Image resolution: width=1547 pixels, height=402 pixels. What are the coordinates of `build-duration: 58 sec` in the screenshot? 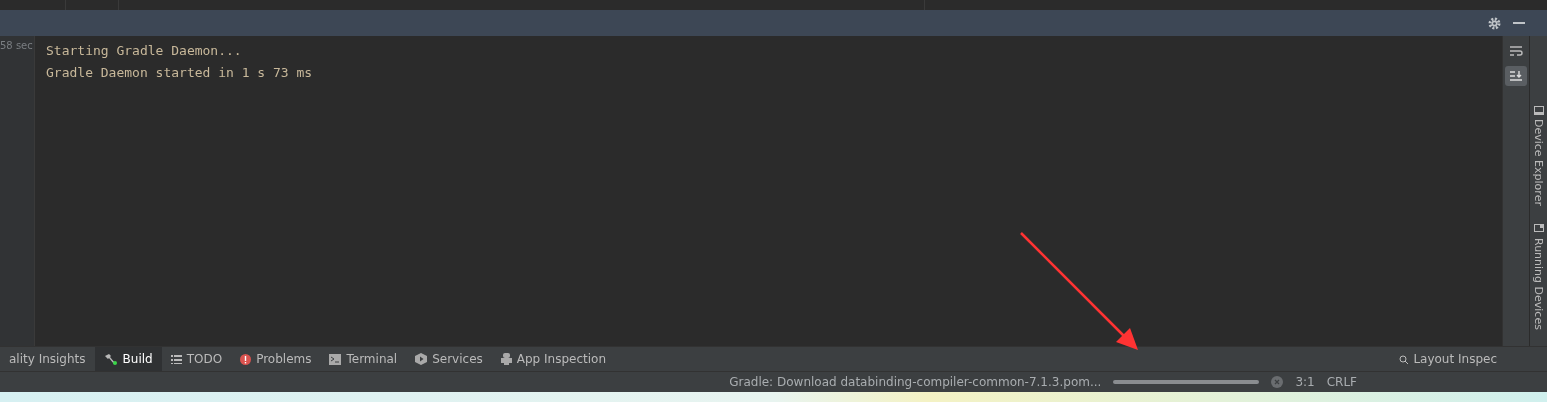 It's located at (17, 45).